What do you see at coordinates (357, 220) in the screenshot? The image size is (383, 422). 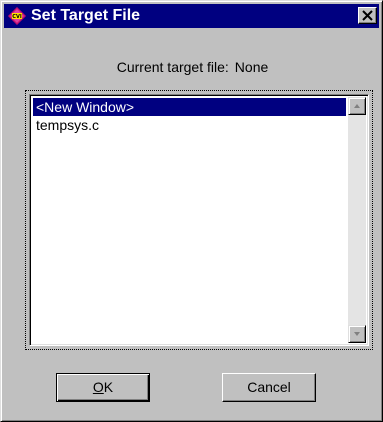 I see `vertical-scrollbar` at bounding box center [357, 220].